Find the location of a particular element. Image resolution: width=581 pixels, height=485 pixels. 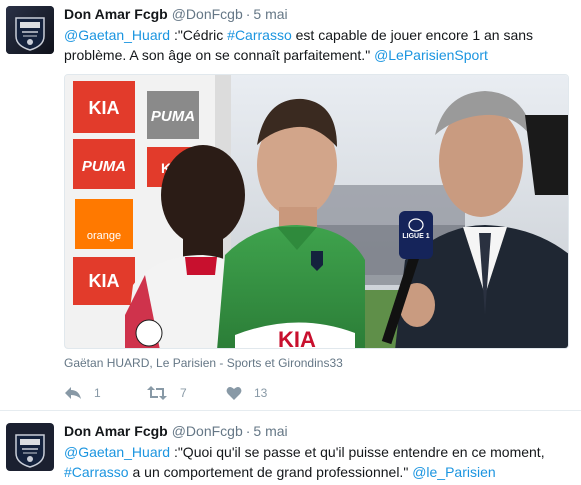

like-button: 13 is located at coordinates (246, 393).